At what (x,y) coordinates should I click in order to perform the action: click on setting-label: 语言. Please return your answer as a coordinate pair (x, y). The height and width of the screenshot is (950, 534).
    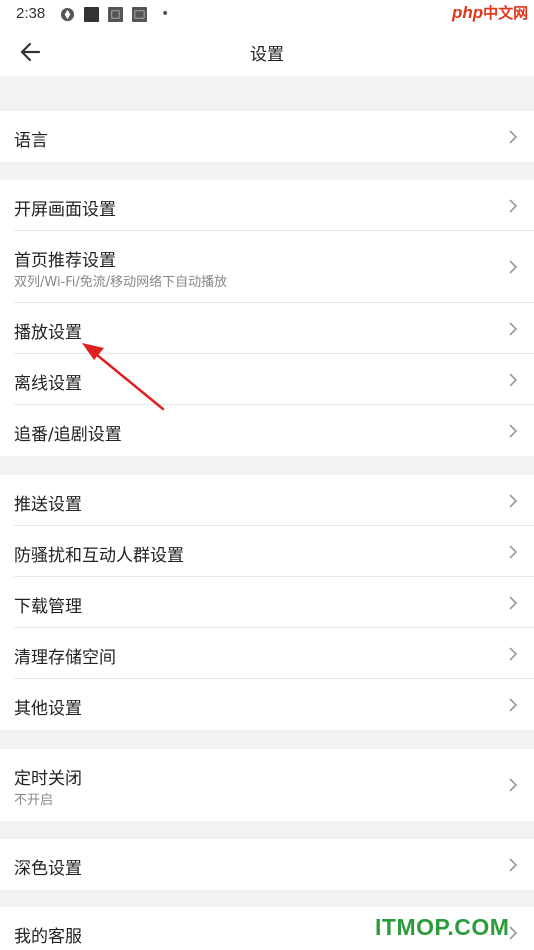
    Looking at the image, I should click on (31, 141).